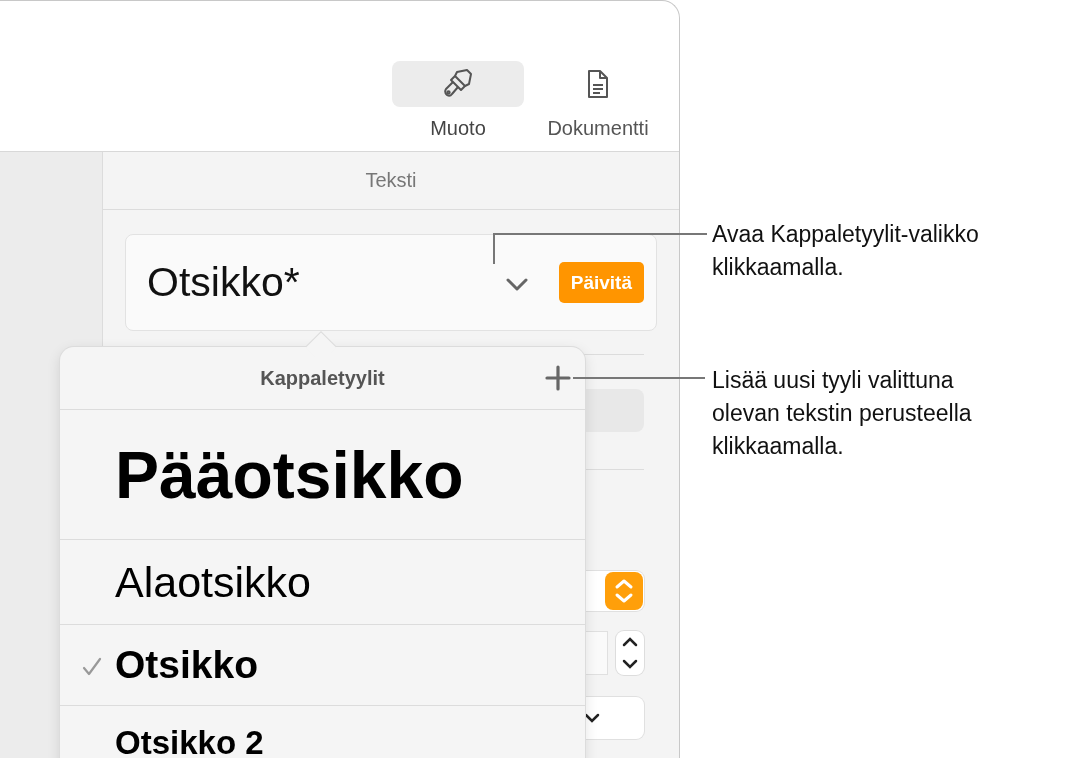  What do you see at coordinates (322, 582) in the screenshot?
I see `style-item: Alaotsikko` at bounding box center [322, 582].